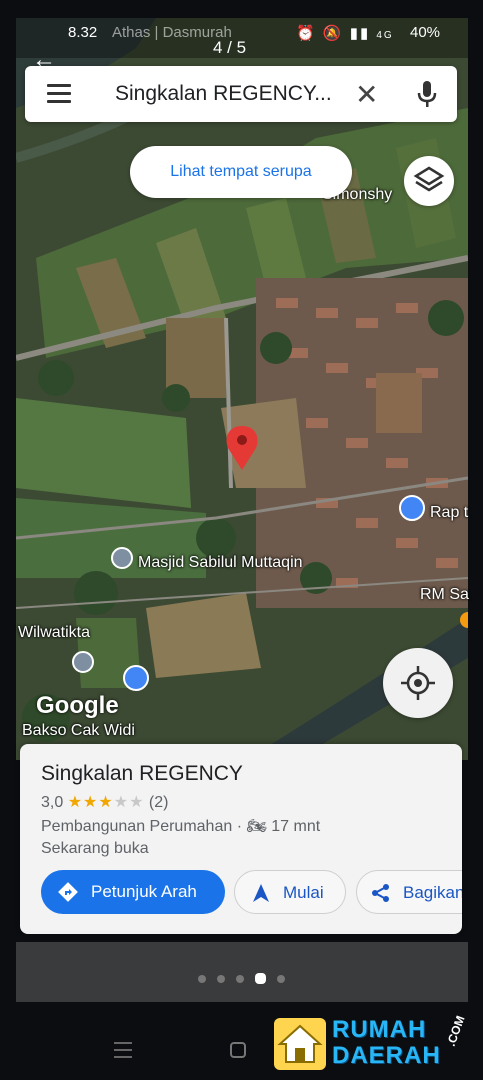  I want to click on start-label: Mulai, so click(303, 892).